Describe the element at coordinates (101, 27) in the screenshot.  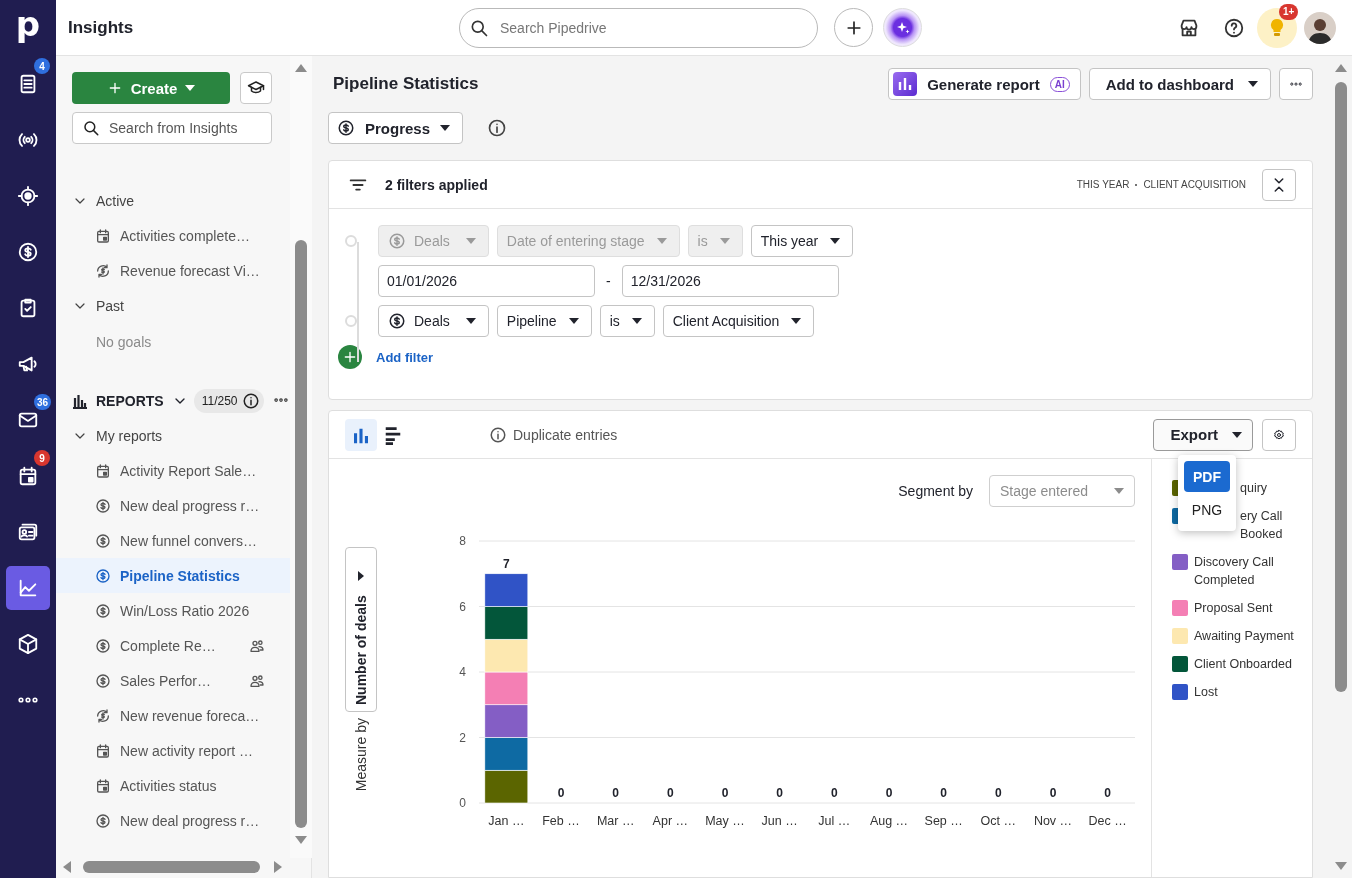
I see `page-title: Insights` at that location.